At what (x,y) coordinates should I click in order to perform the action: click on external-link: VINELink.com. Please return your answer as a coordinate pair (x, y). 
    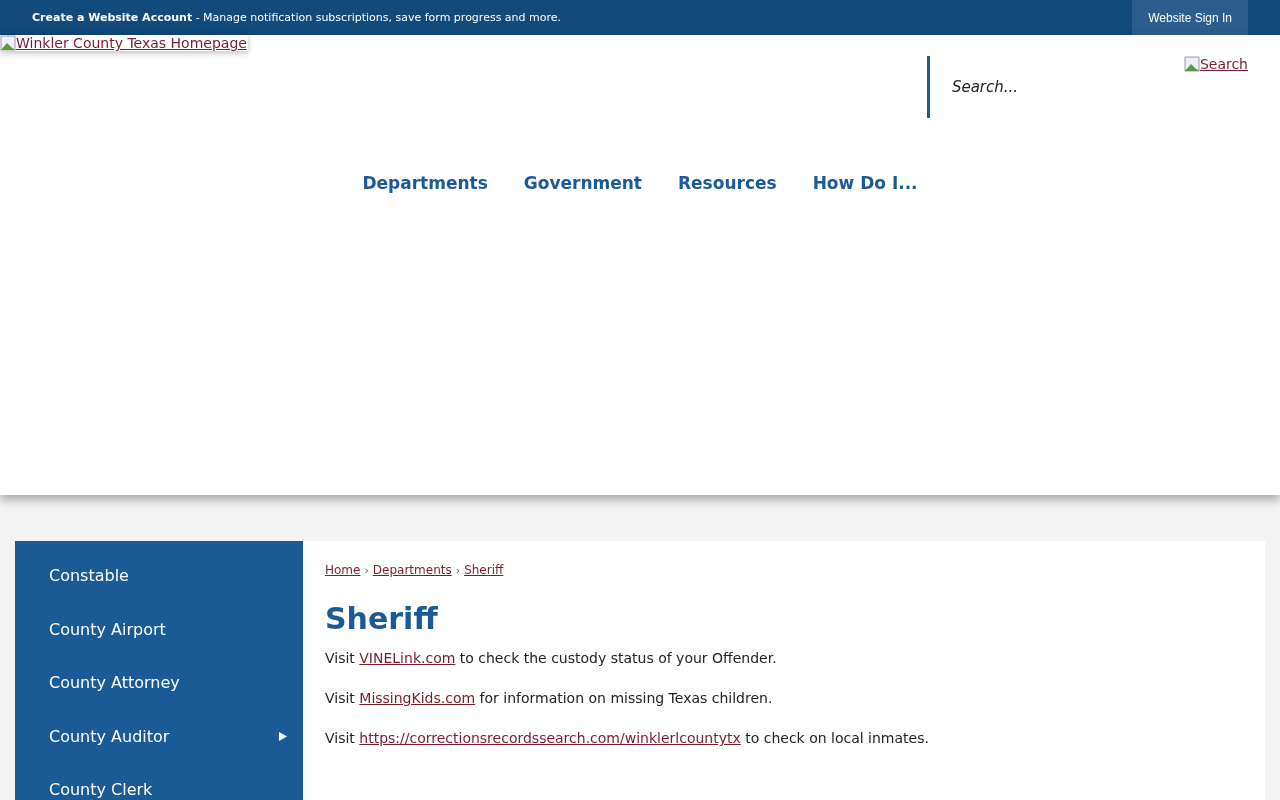
    Looking at the image, I should click on (407, 658).